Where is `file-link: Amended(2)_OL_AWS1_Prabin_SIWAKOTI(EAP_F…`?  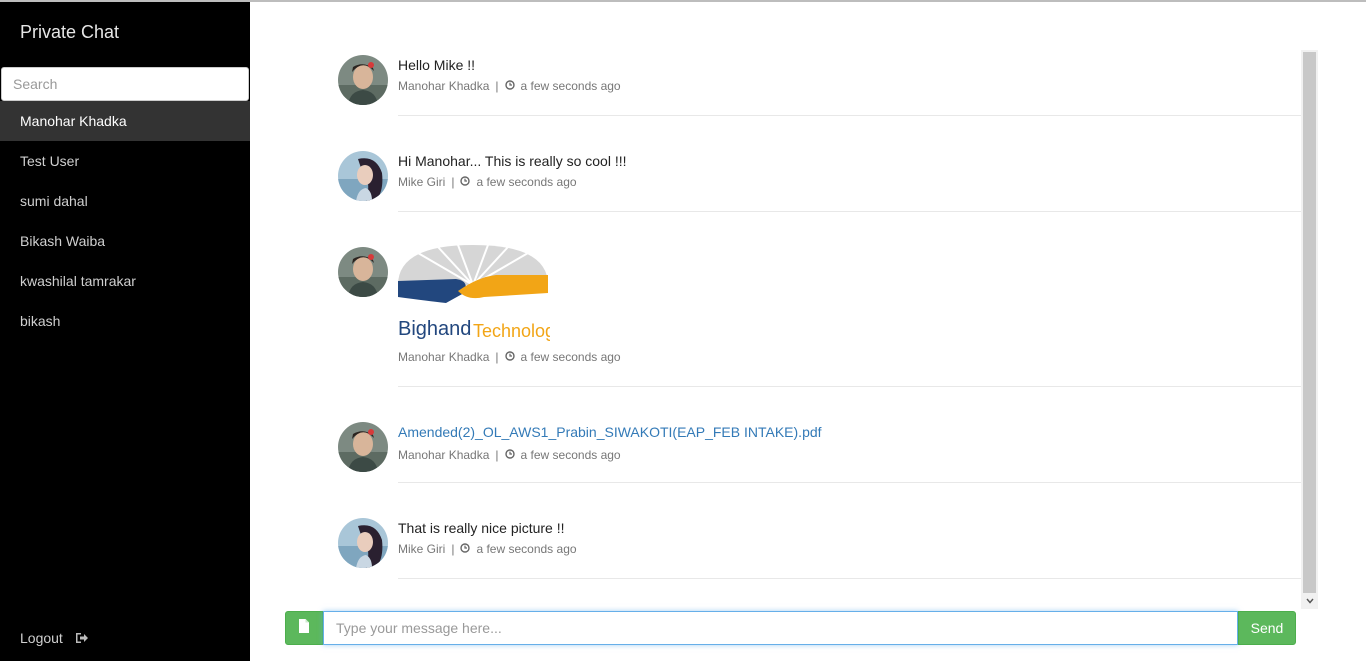
file-link: Amended(2)_OL_AWS1_Prabin_SIWAKOTI(EAP_F… is located at coordinates (610, 432).